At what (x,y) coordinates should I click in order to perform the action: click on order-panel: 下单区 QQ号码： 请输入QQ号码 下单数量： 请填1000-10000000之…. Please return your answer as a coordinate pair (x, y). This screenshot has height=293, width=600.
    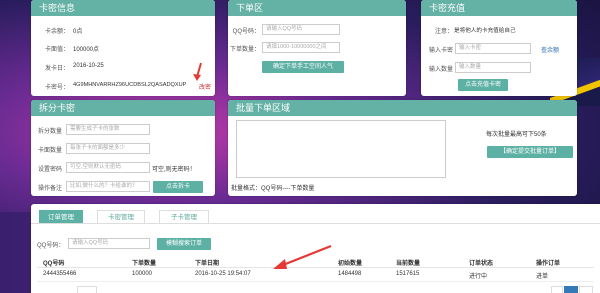
    Looking at the image, I should click on (317, 48).